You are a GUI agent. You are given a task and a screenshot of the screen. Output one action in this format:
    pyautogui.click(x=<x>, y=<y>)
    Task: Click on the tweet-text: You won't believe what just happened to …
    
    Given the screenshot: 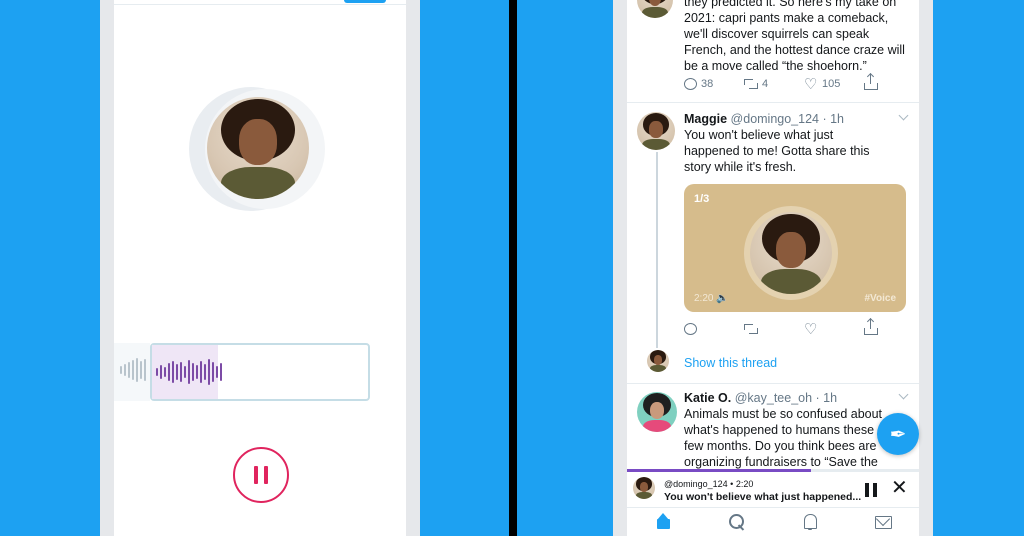 What is the action you would take?
    pyautogui.click(x=777, y=151)
    